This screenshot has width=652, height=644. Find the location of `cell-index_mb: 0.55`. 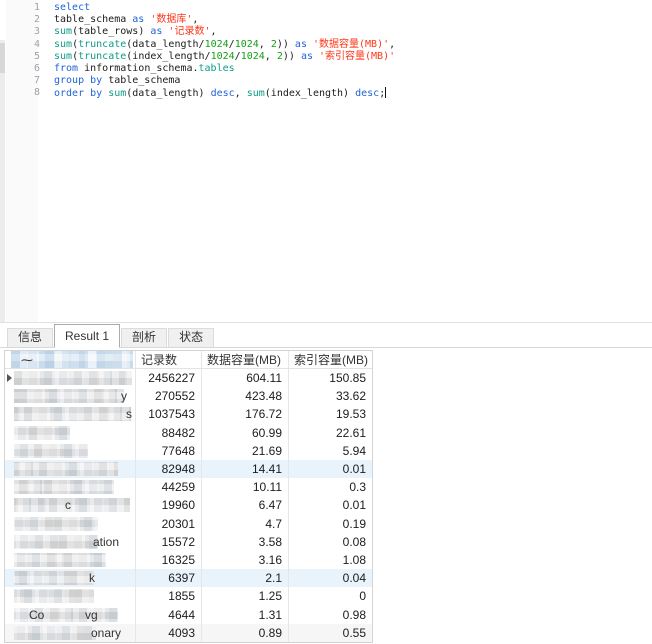

cell-index_mb: 0.55 is located at coordinates (330, 633).